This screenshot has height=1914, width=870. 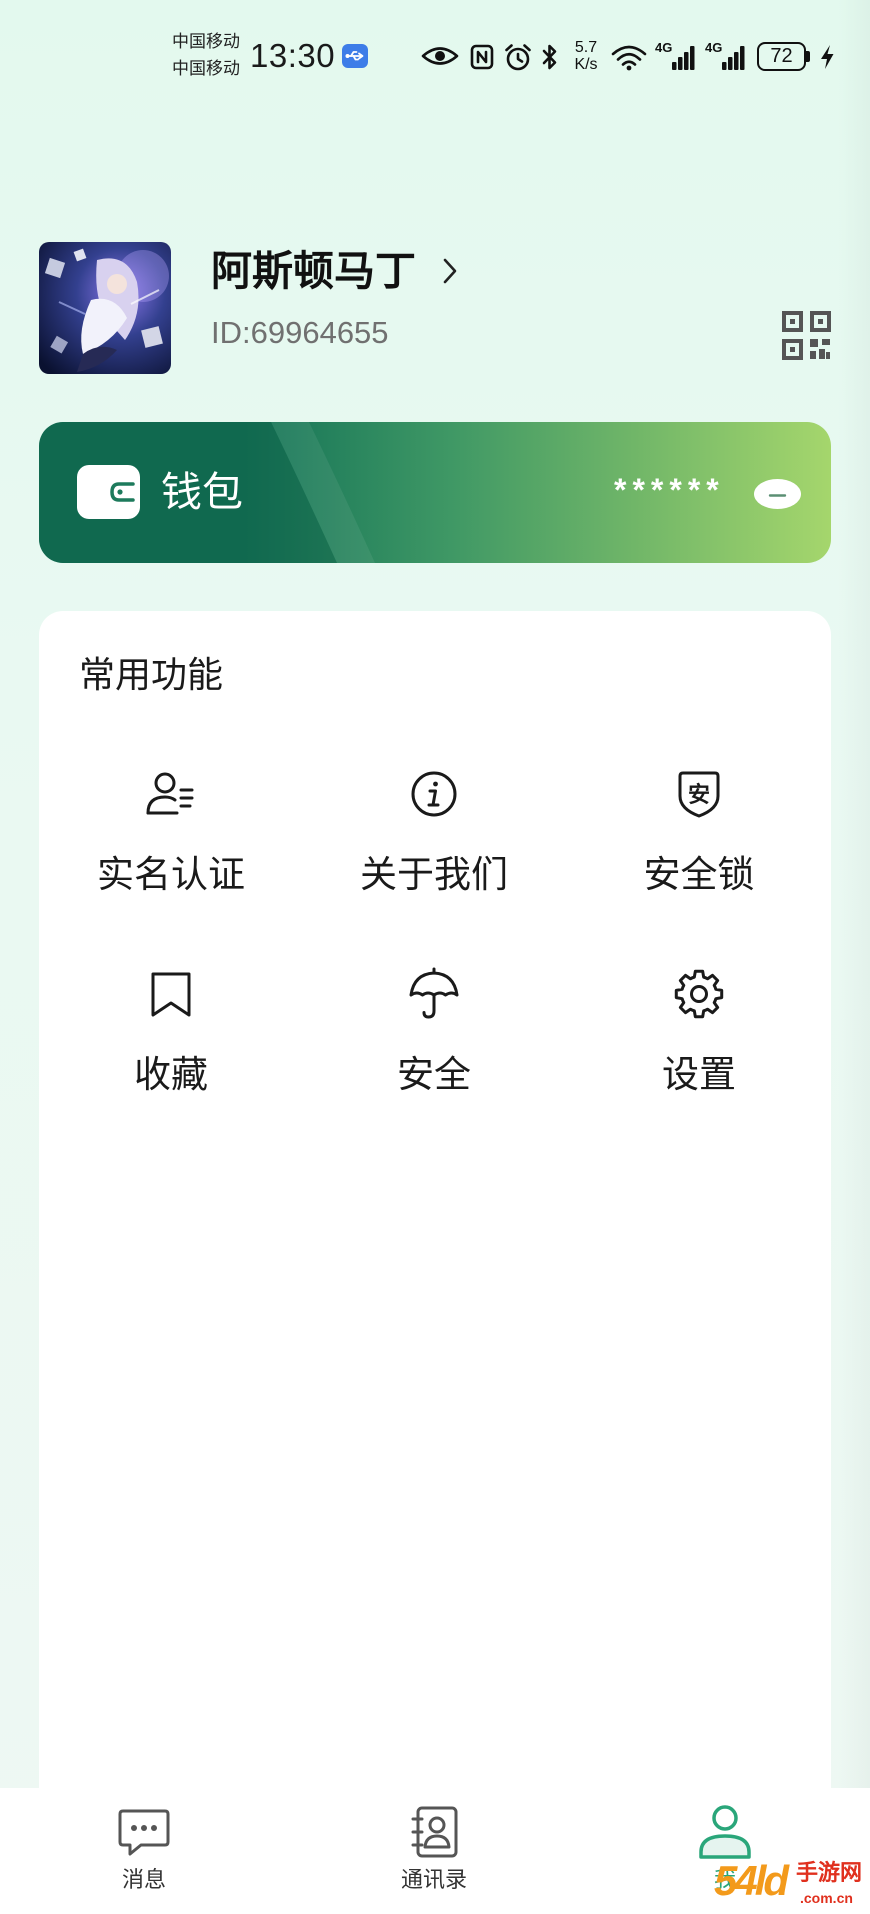 I want to click on cellular-signal-2: 4G, so click(x=726, y=55).